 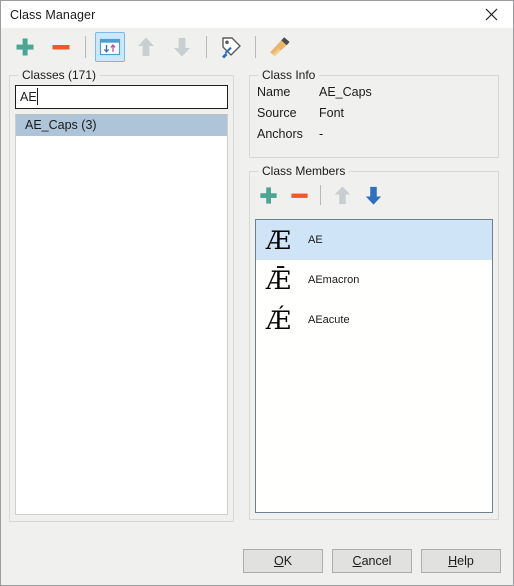 I want to click on list-item: AE_Caps (3), so click(x=121, y=125).